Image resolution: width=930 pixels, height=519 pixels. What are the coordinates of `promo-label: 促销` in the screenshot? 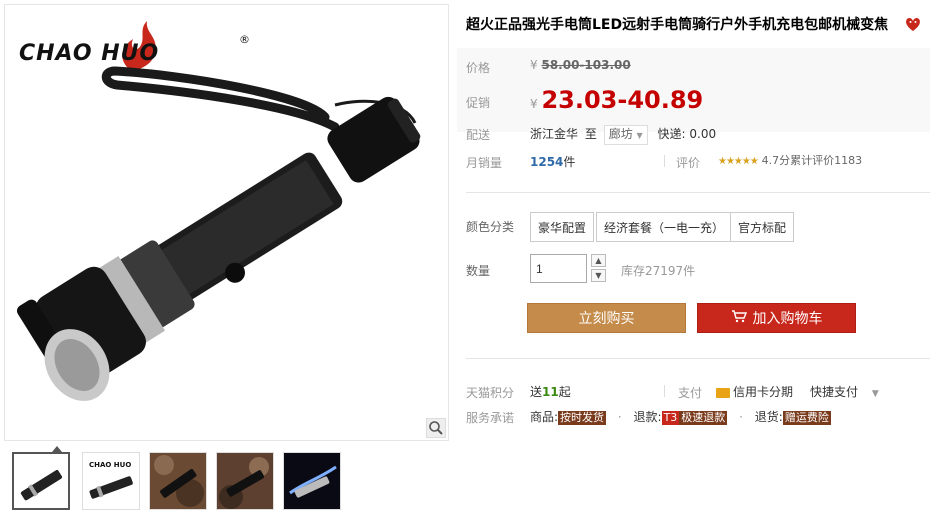 It's located at (478, 103).